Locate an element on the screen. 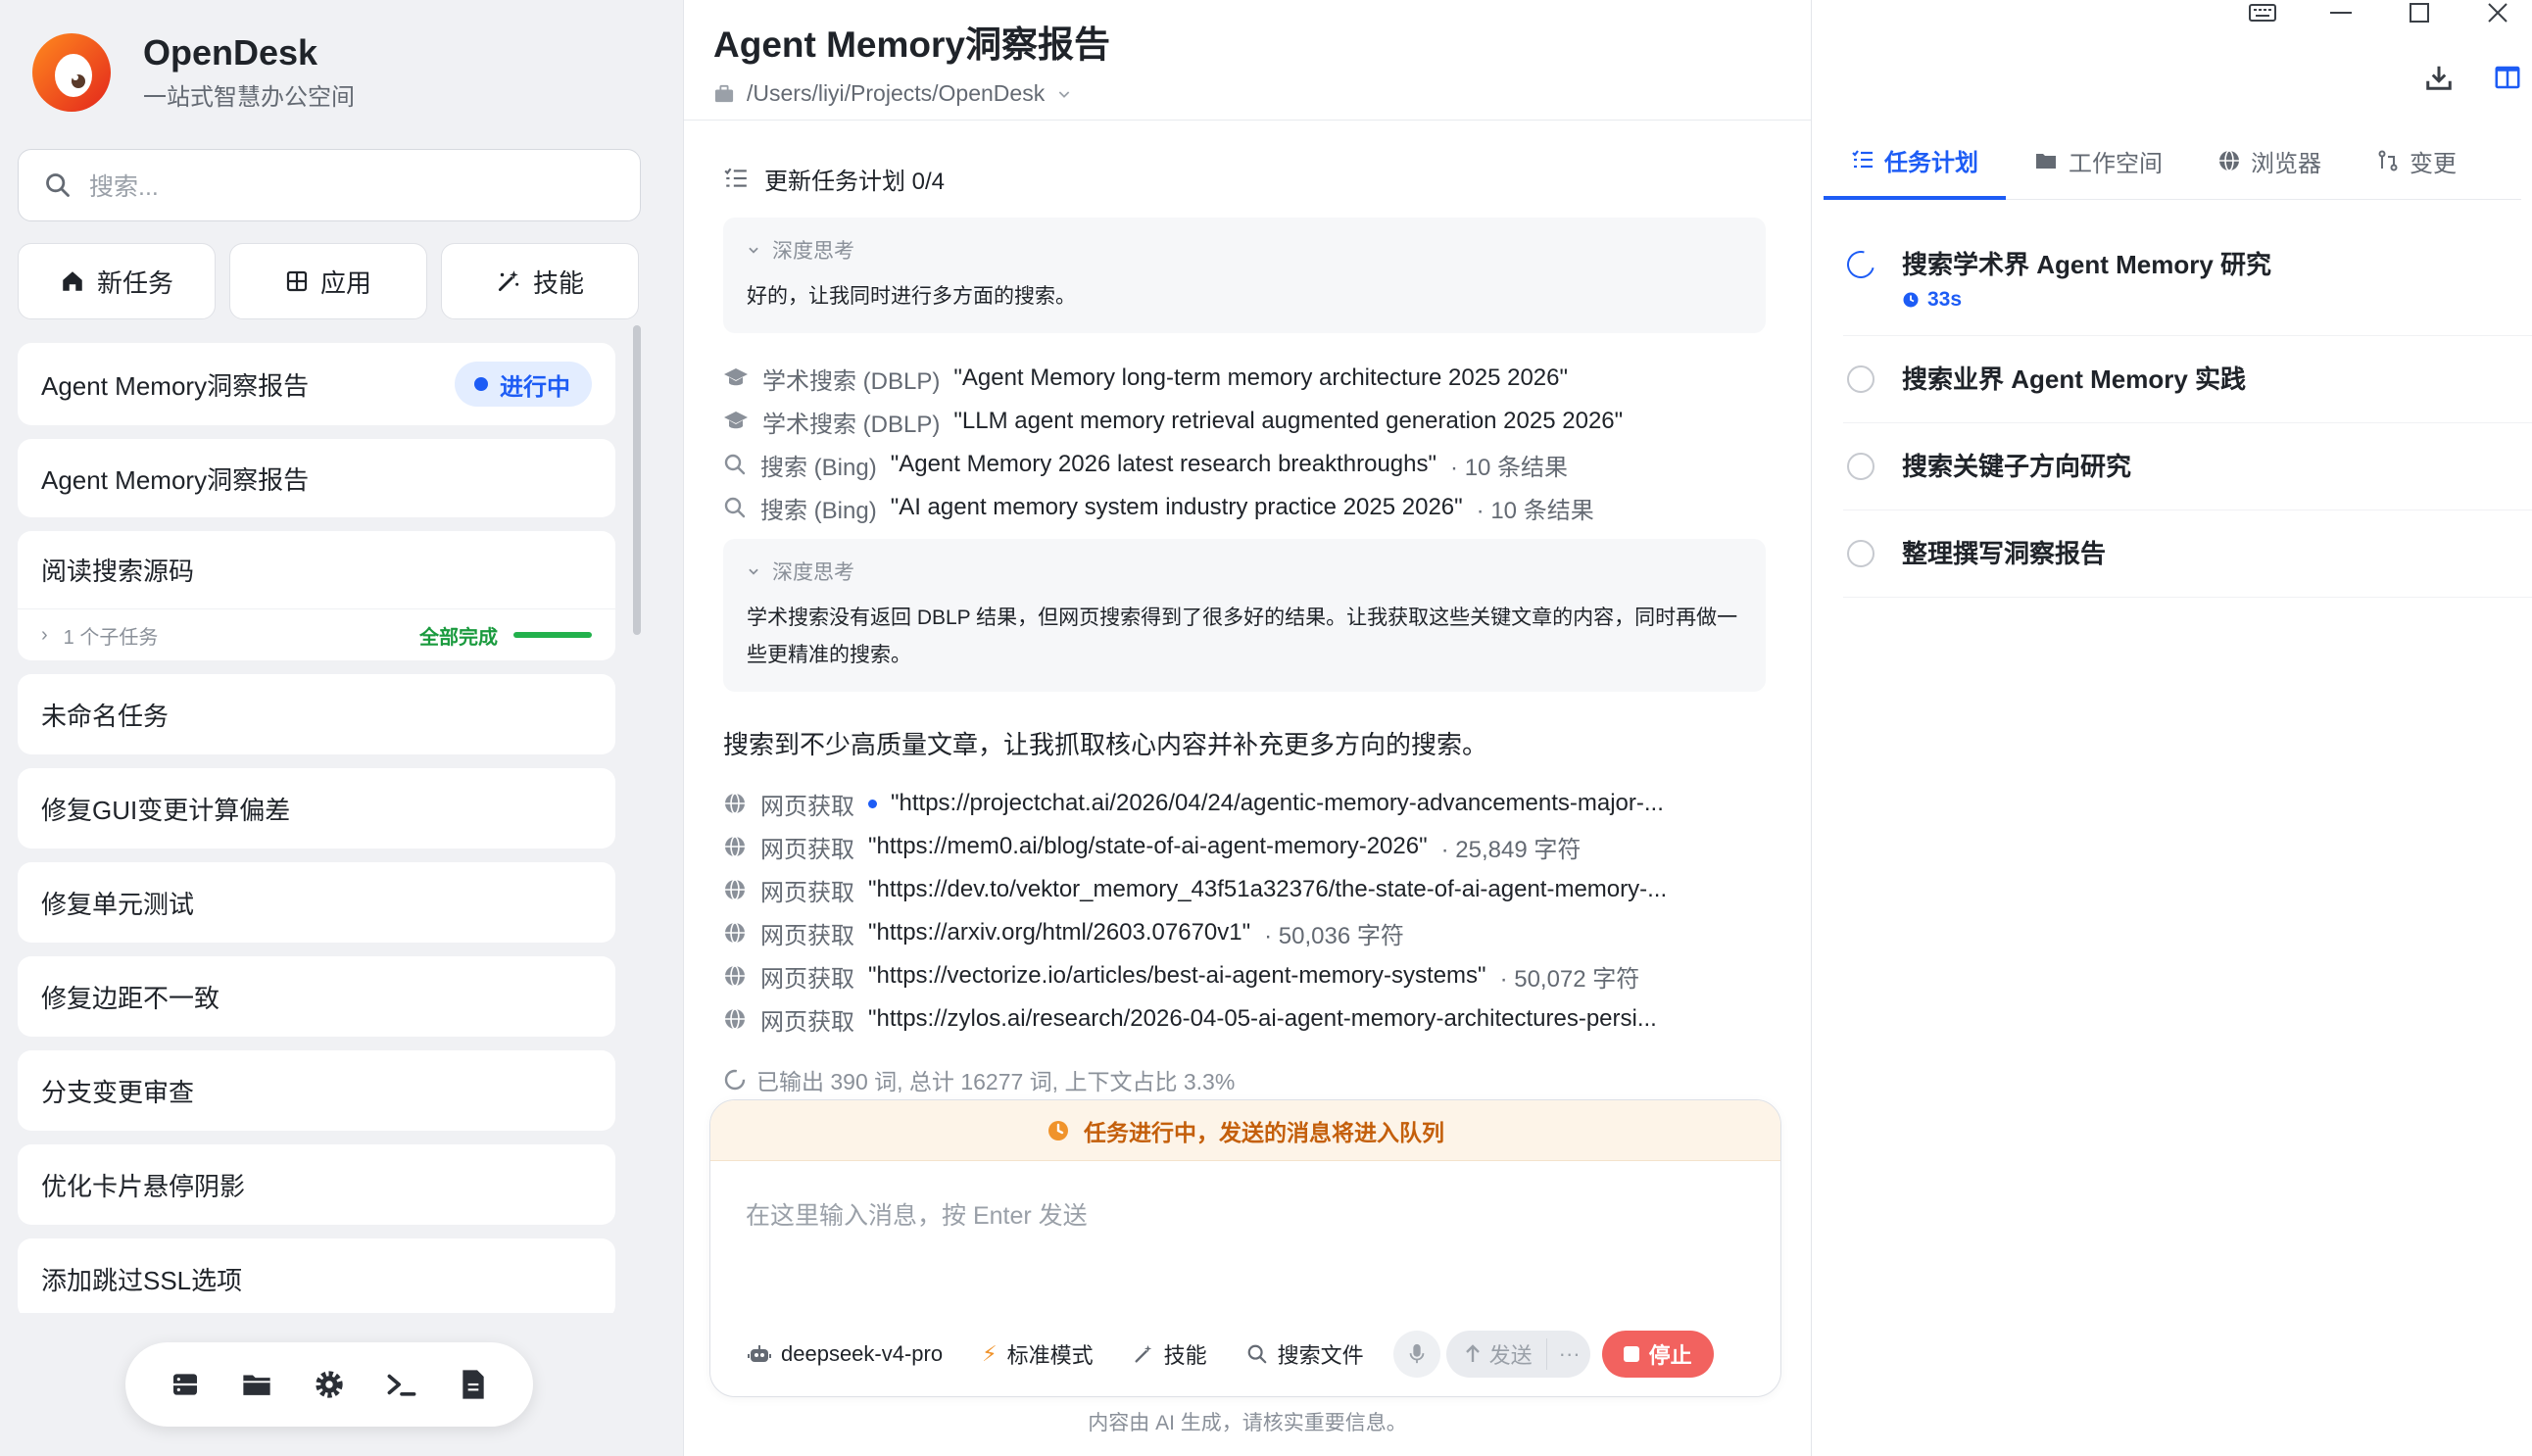 This screenshot has height=1456, width=2532. task-title: 添加跳过SSL选项 is located at coordinates (142, 1280).